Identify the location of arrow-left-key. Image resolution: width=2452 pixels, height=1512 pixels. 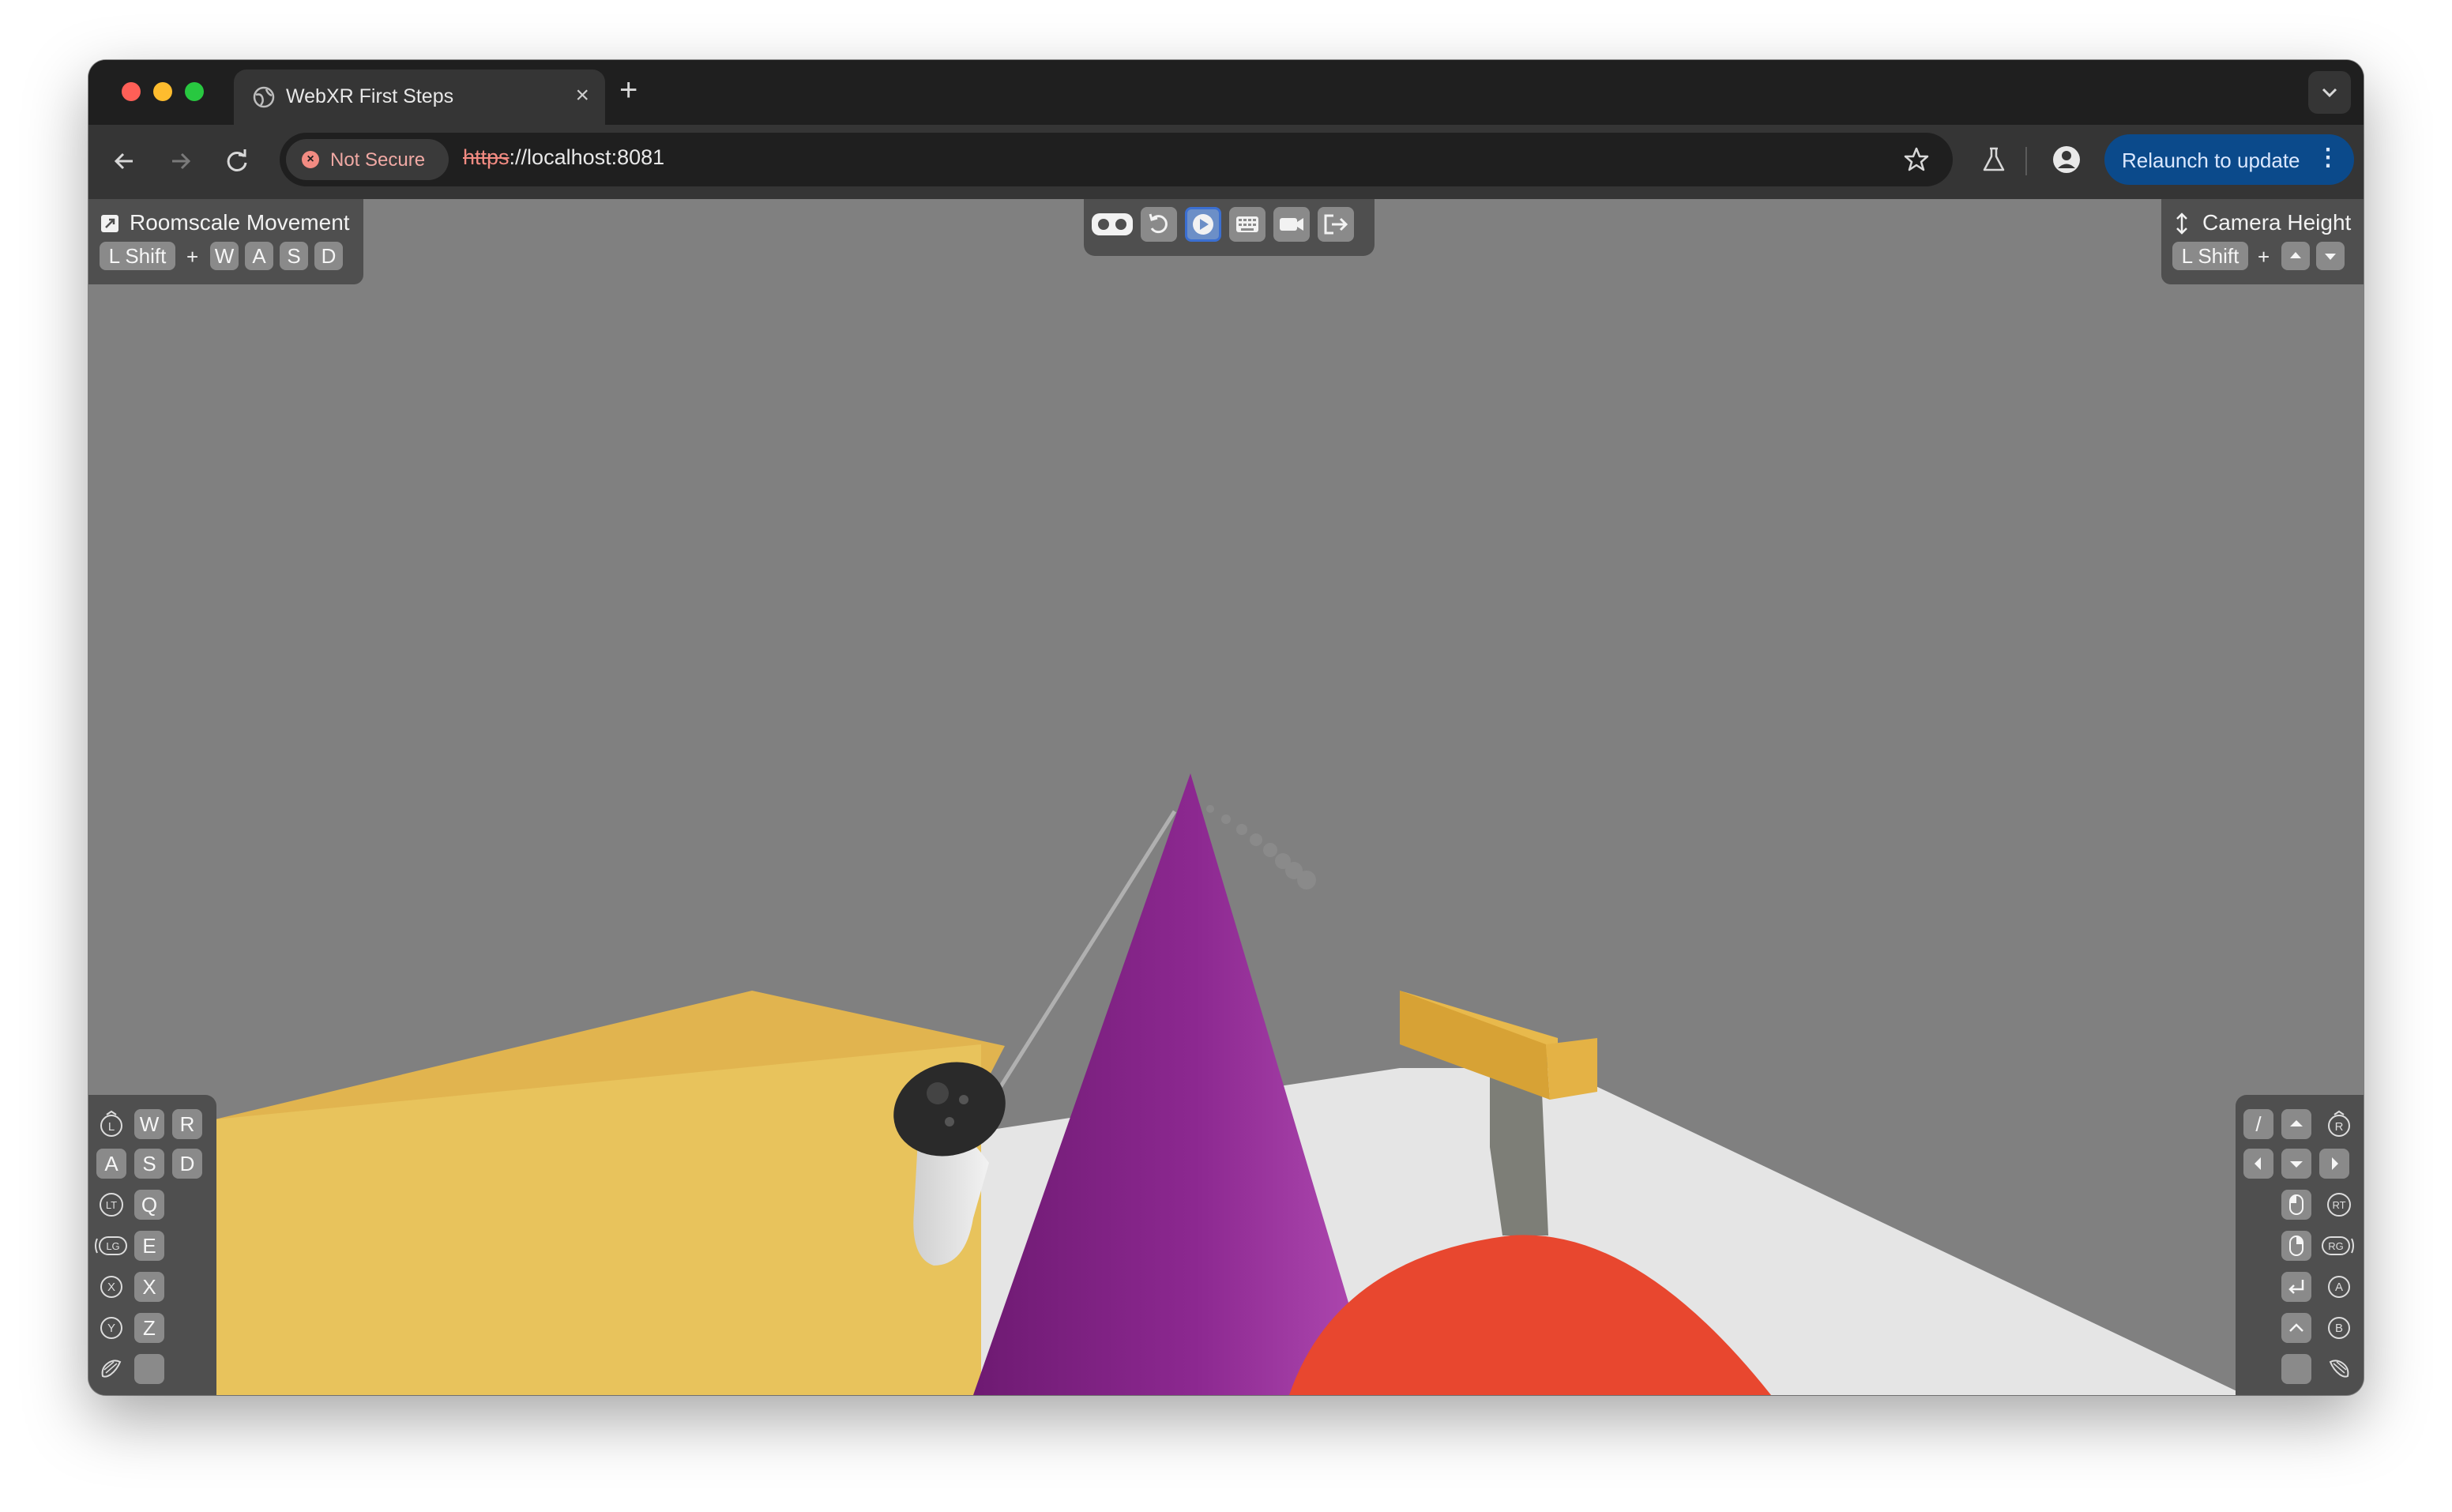
(2258, 1164).